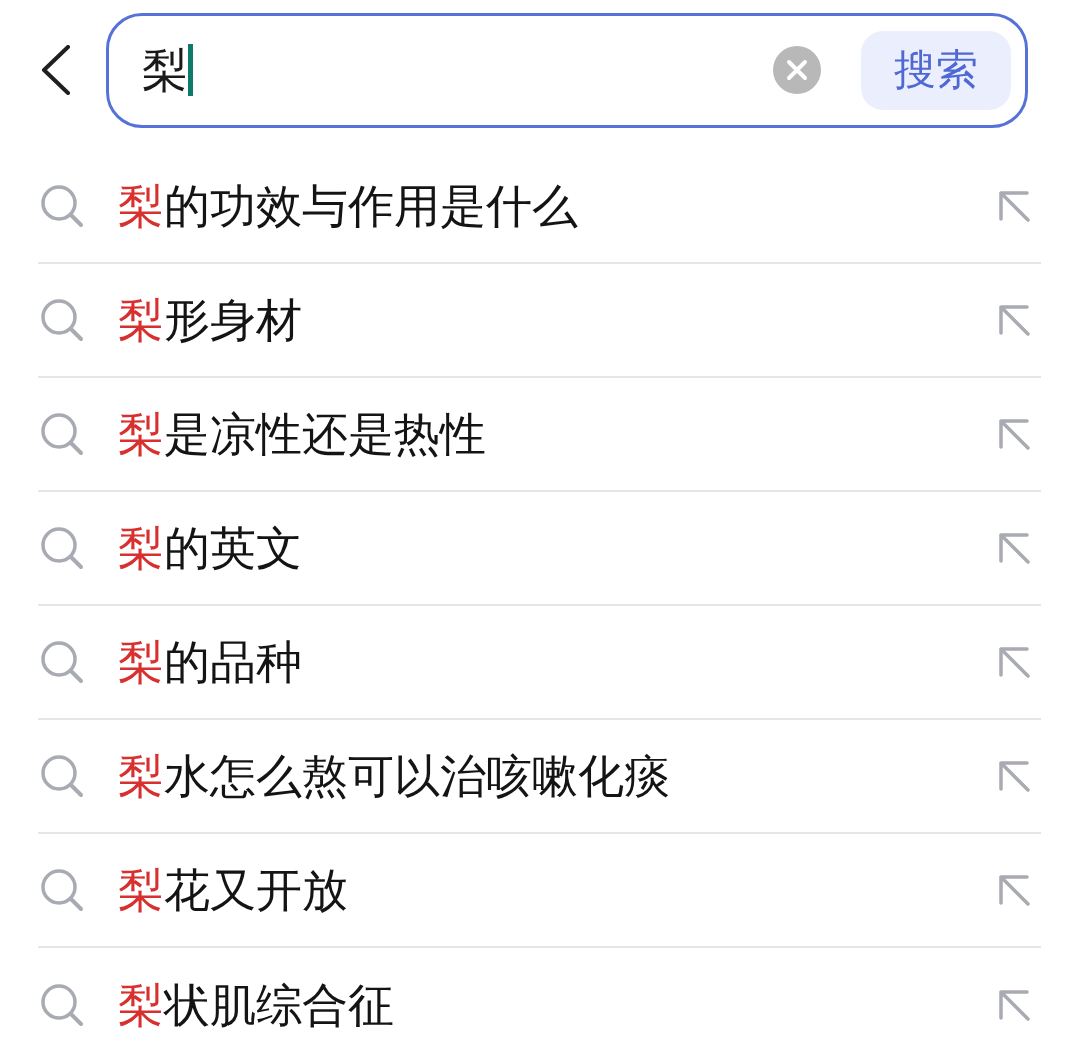  I want to click on text-cursor-icon, so click(190, 70).